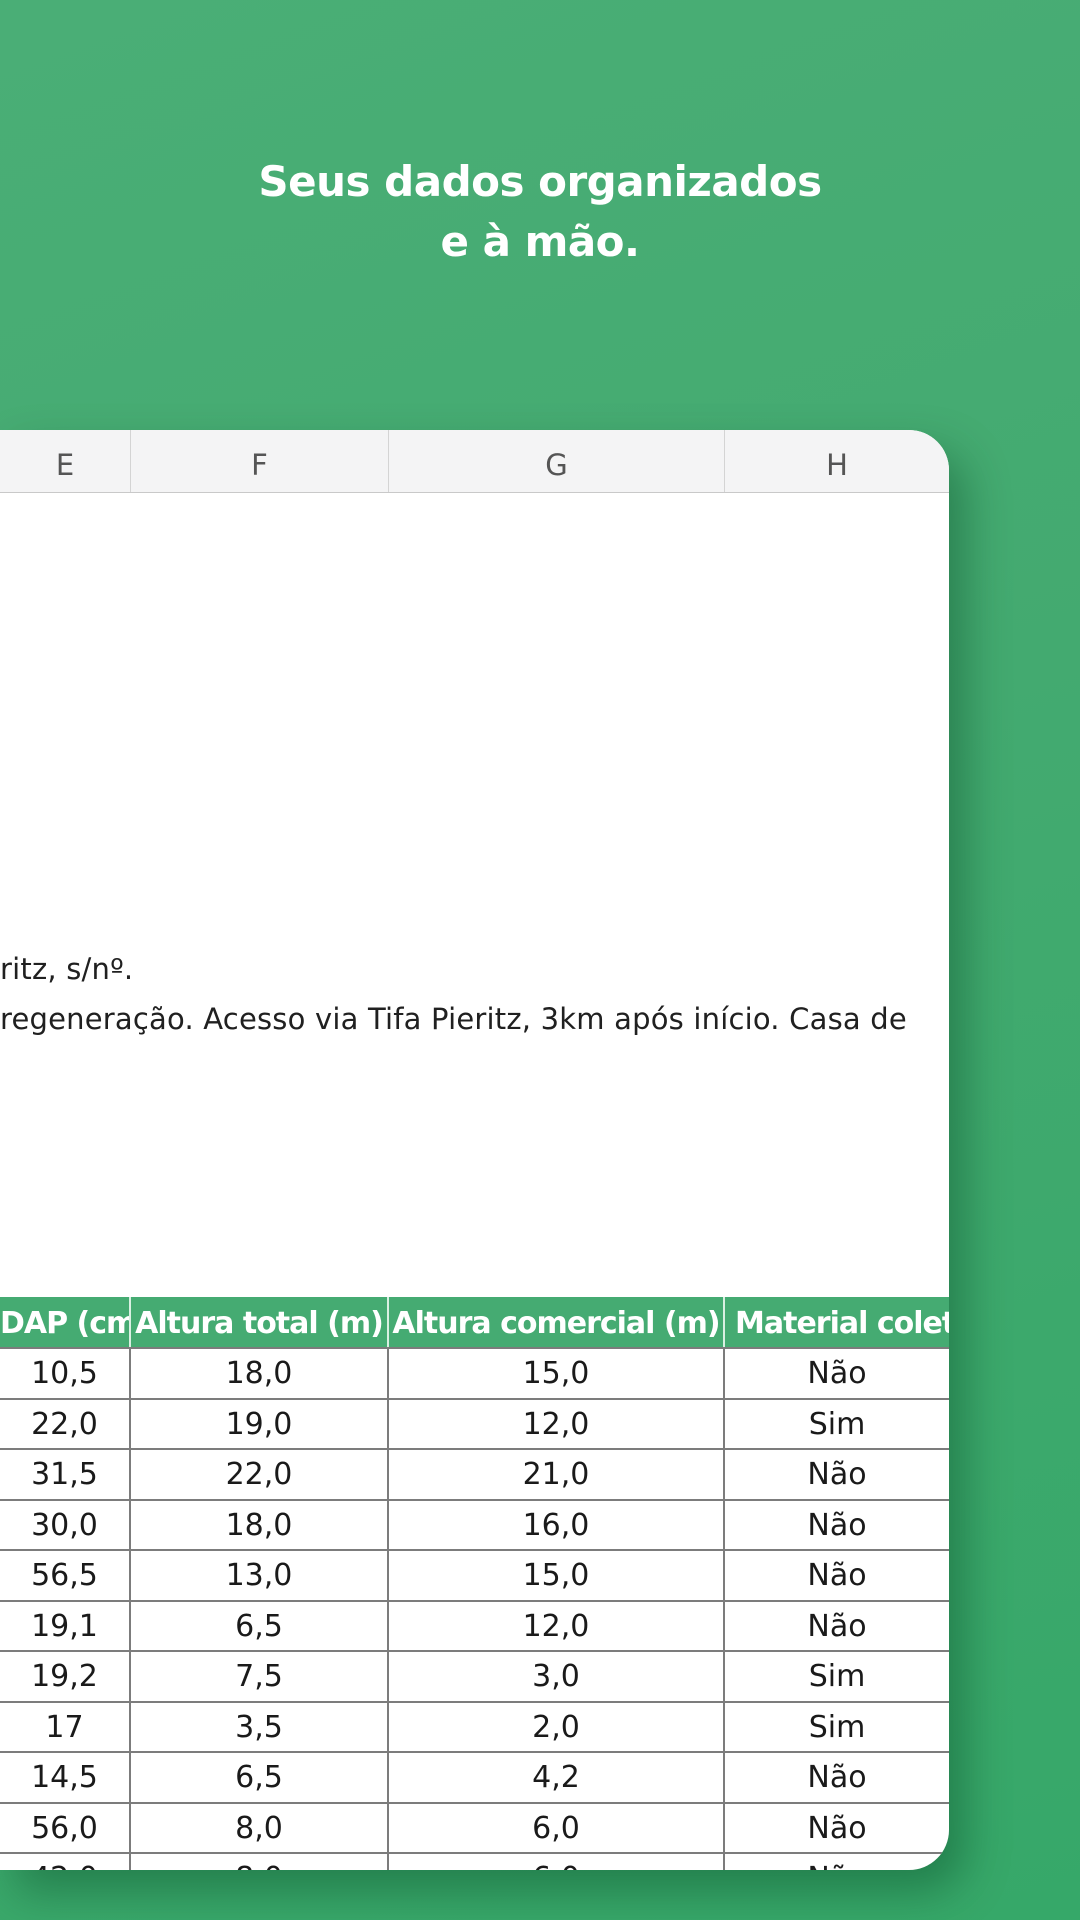 Image resolution: width=1080 pixels, height=1920 pixels. What do you see at coordinates (557, 1322) in the screenshot?
I see `header-altura-comercial: Altura comercial (m)` at bounding box center [557, 1322].